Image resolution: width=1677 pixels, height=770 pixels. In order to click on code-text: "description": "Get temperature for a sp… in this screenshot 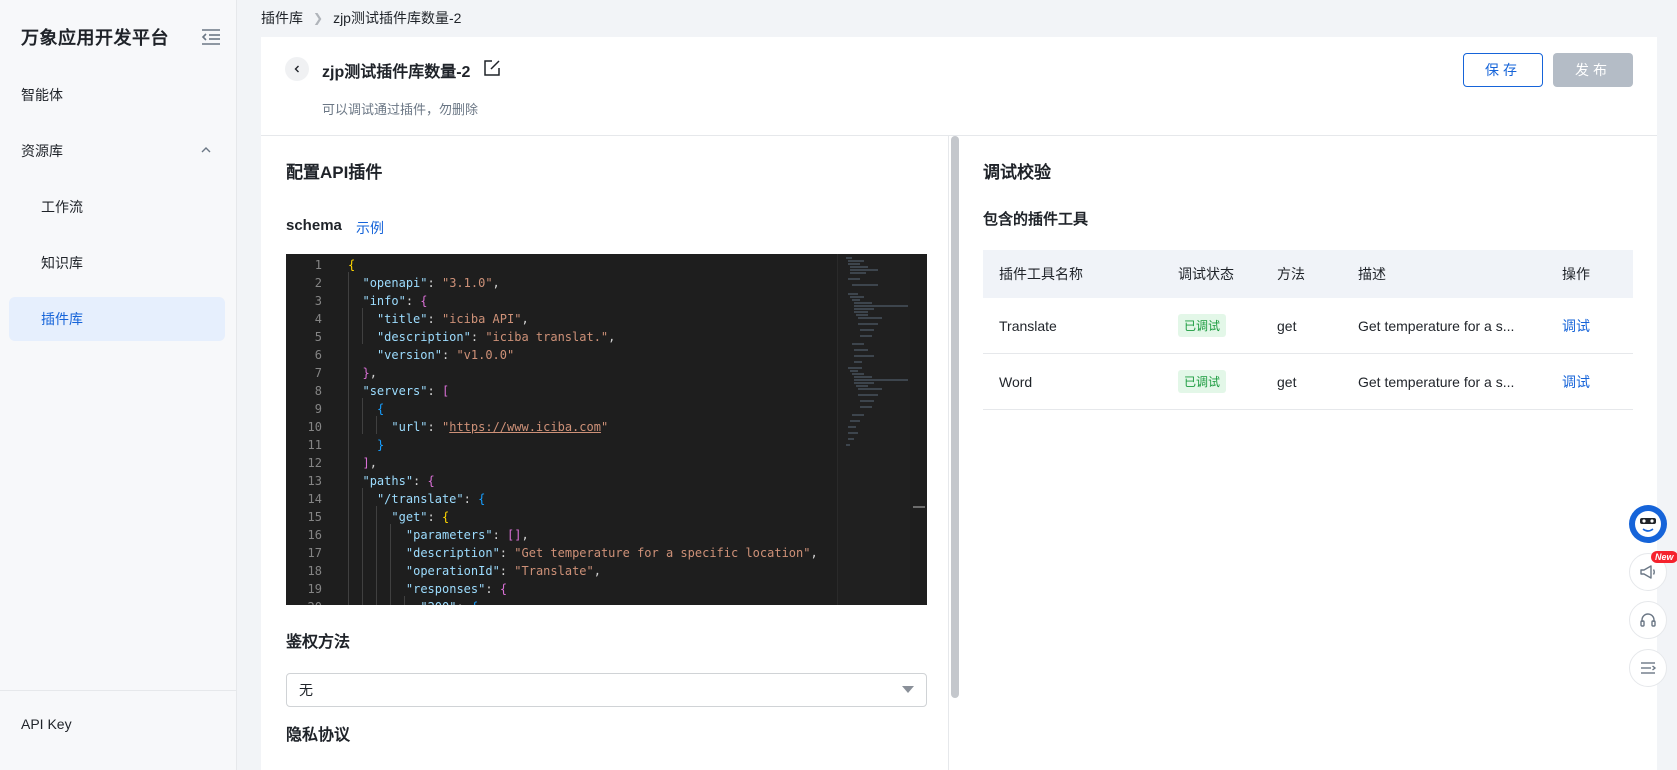, I will do `click(611, 553)`.